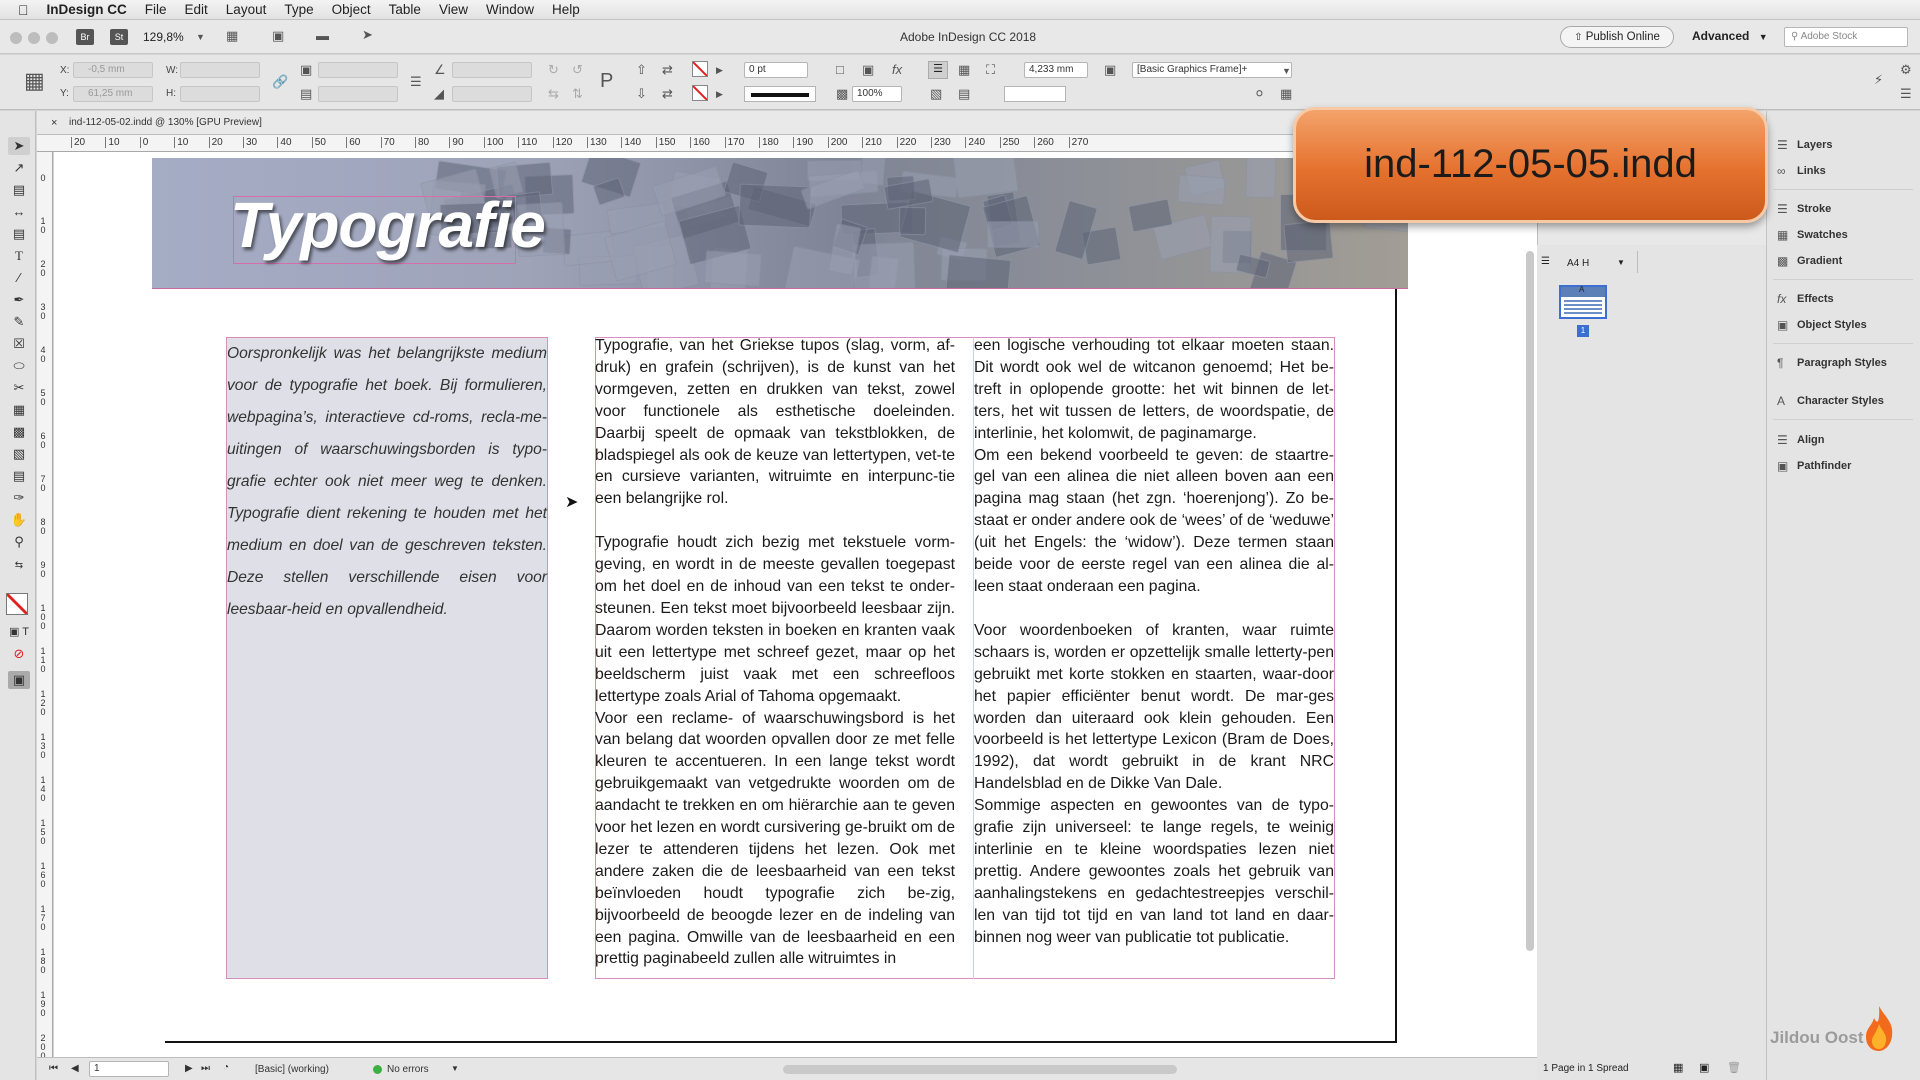 The width and height of the screenshot is (1920, 1080). I want to click on scale-x-field, so click(358, 70).